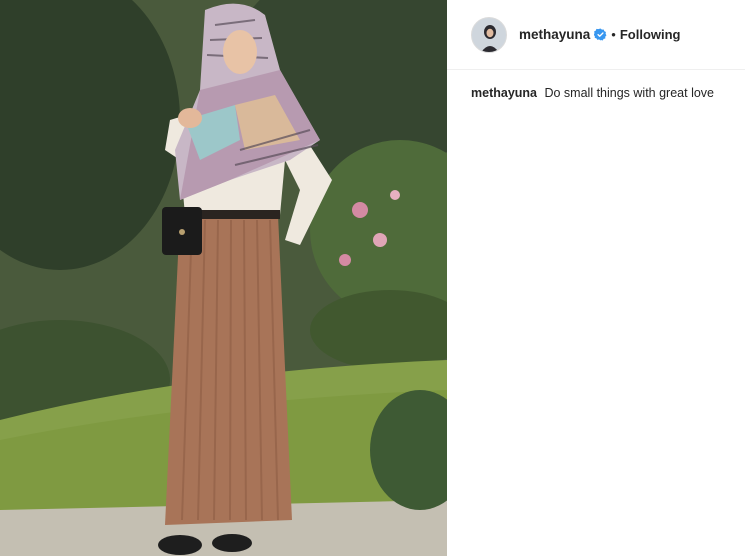 The image size is (745, 556). I want to click on following-button: Following, so click(650, 34).